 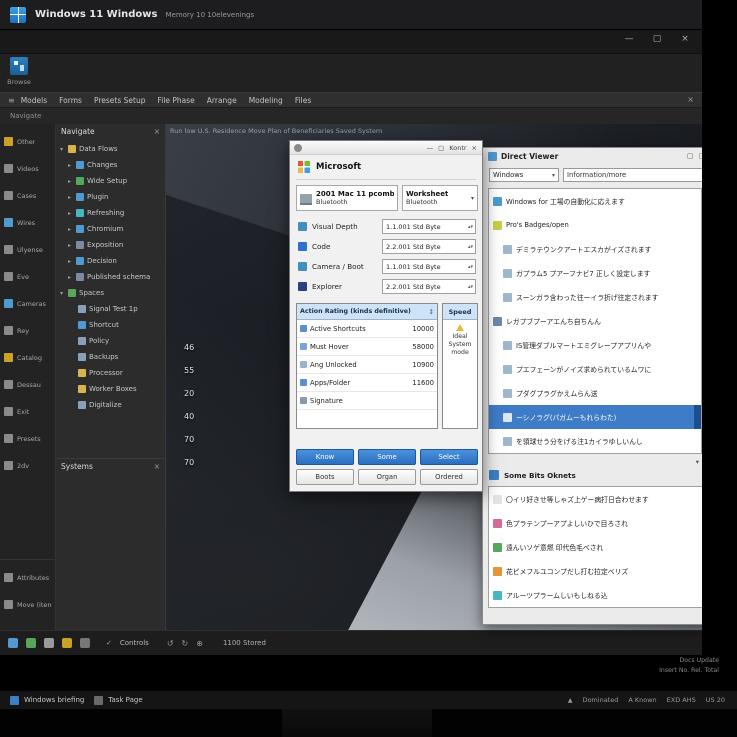 I want to click on tray-caret-icon: ▲, so click(x=570, y=700).